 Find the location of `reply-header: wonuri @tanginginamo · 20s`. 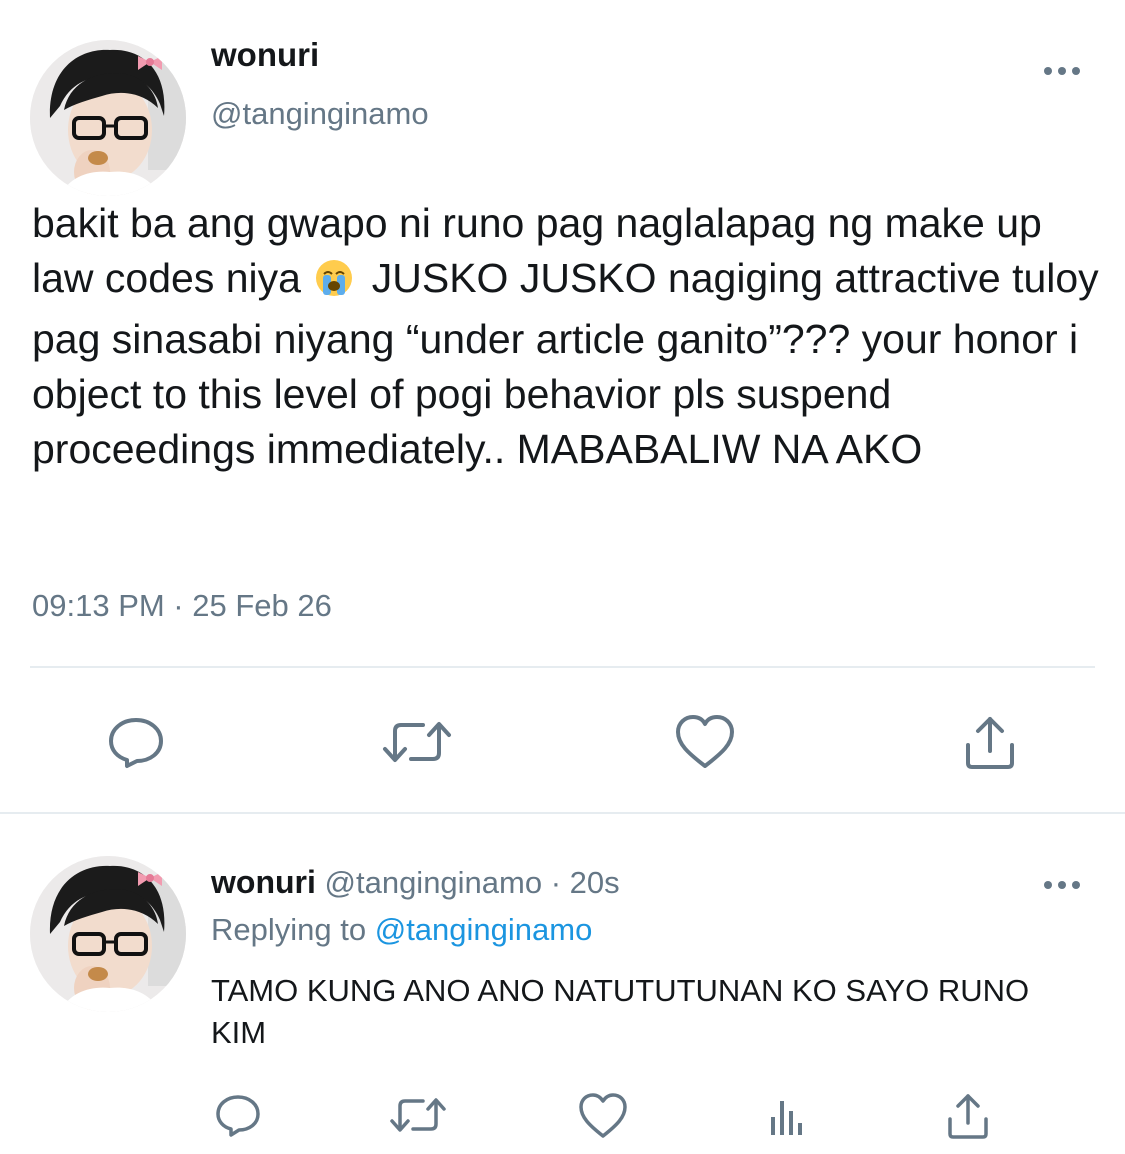

reply-header: wonuri @tanginginamo · 20s is located at coordinates (415, 882).